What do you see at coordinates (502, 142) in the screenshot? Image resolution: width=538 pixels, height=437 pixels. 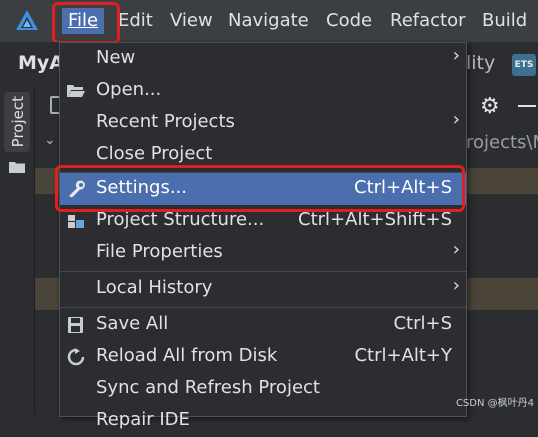 I see `project-path-text: rojects\M` at bounding box center [502, 142].